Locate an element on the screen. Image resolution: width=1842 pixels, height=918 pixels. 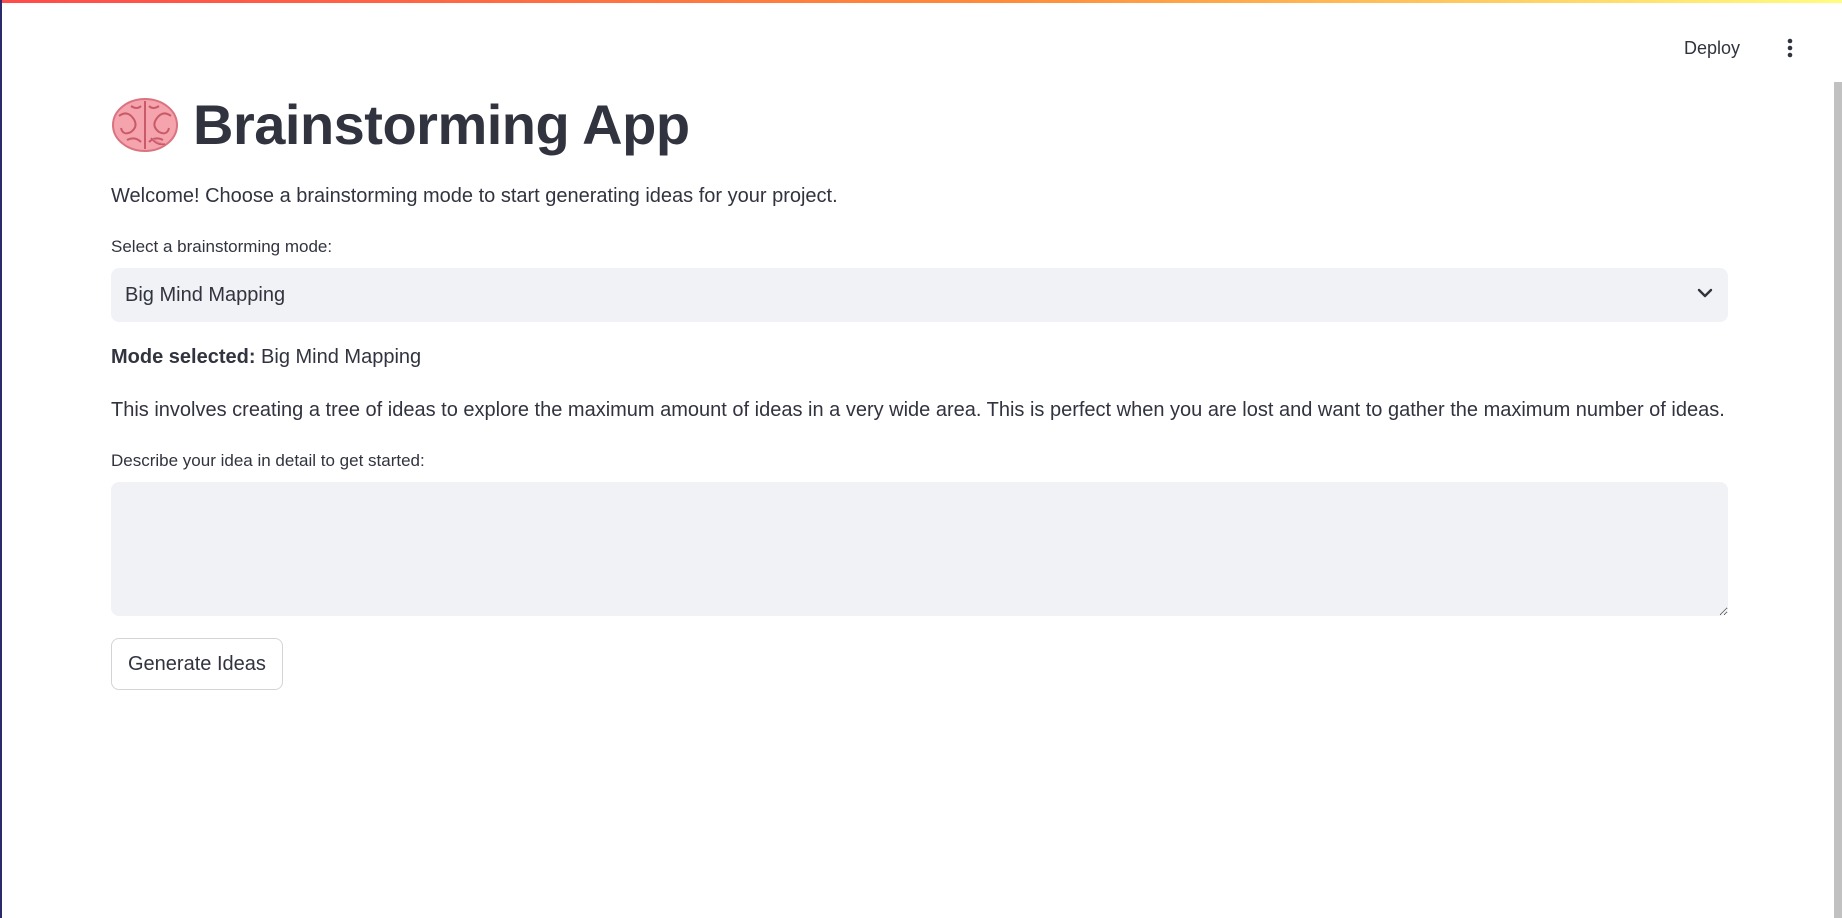
brain-icon is located at coordinates (145, 125).